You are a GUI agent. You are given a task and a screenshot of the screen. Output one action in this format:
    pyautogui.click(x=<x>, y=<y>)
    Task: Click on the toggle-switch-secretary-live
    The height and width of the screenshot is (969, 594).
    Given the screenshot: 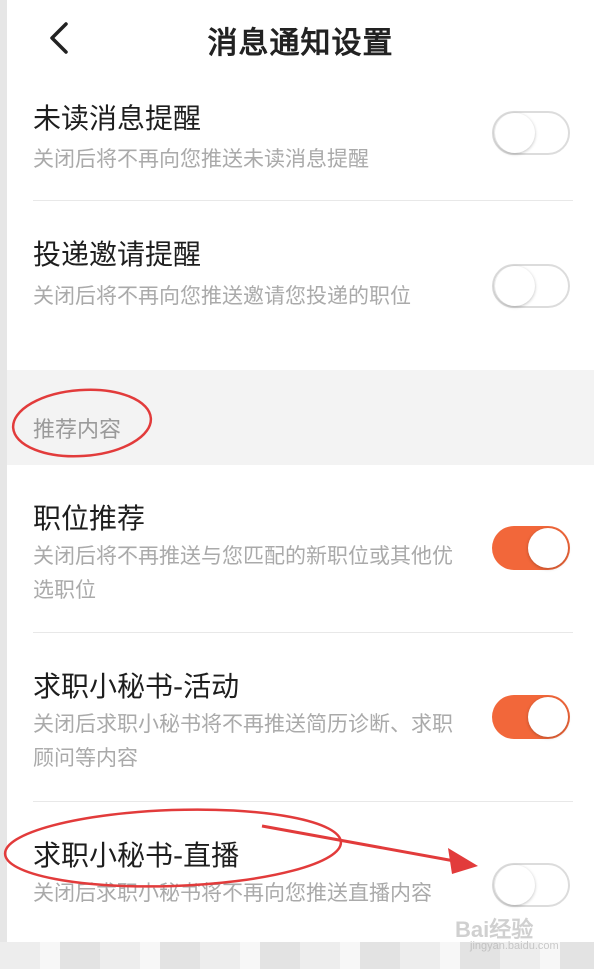 What is the action you would take?
    pyautogui.click(x=531, y=885)
    